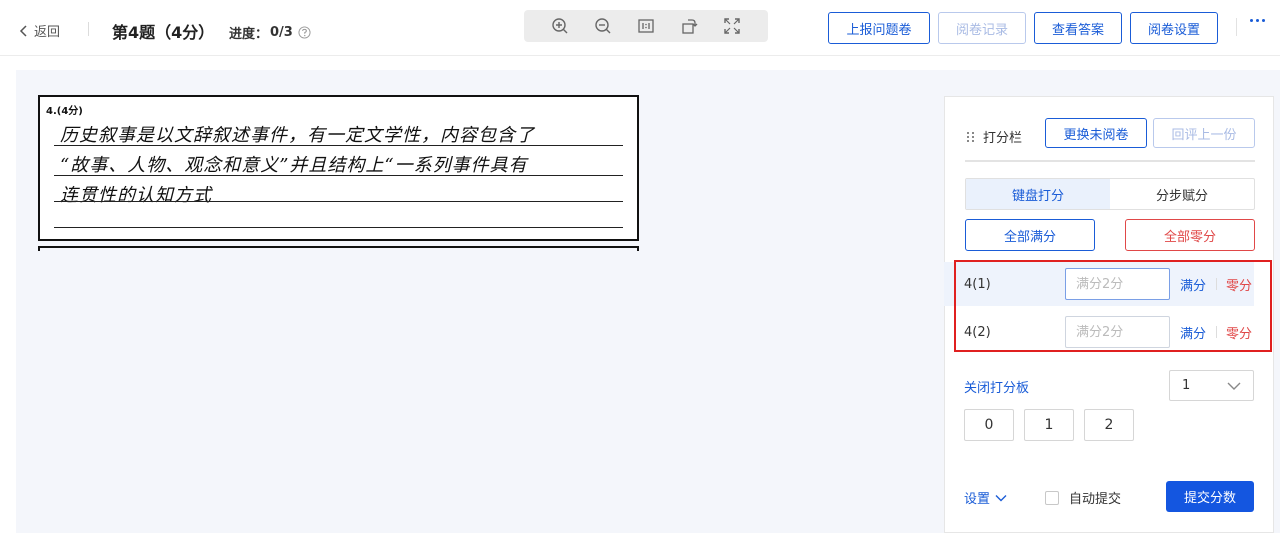  I want to click on grading-history-button: 阅卷记录, so click(982, 28).